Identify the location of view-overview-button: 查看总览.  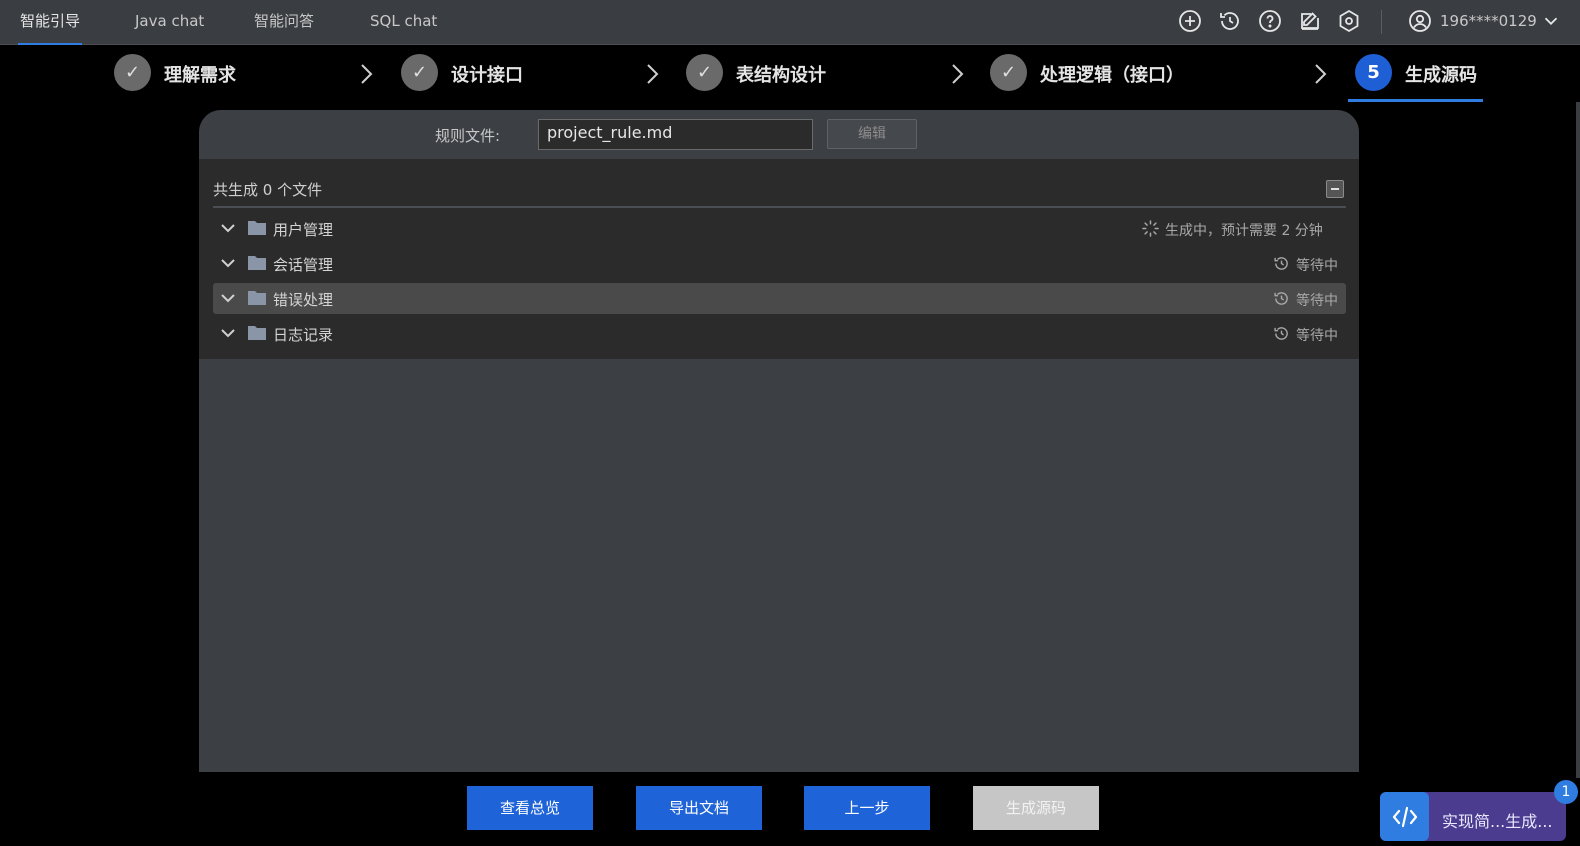
(530, 808).